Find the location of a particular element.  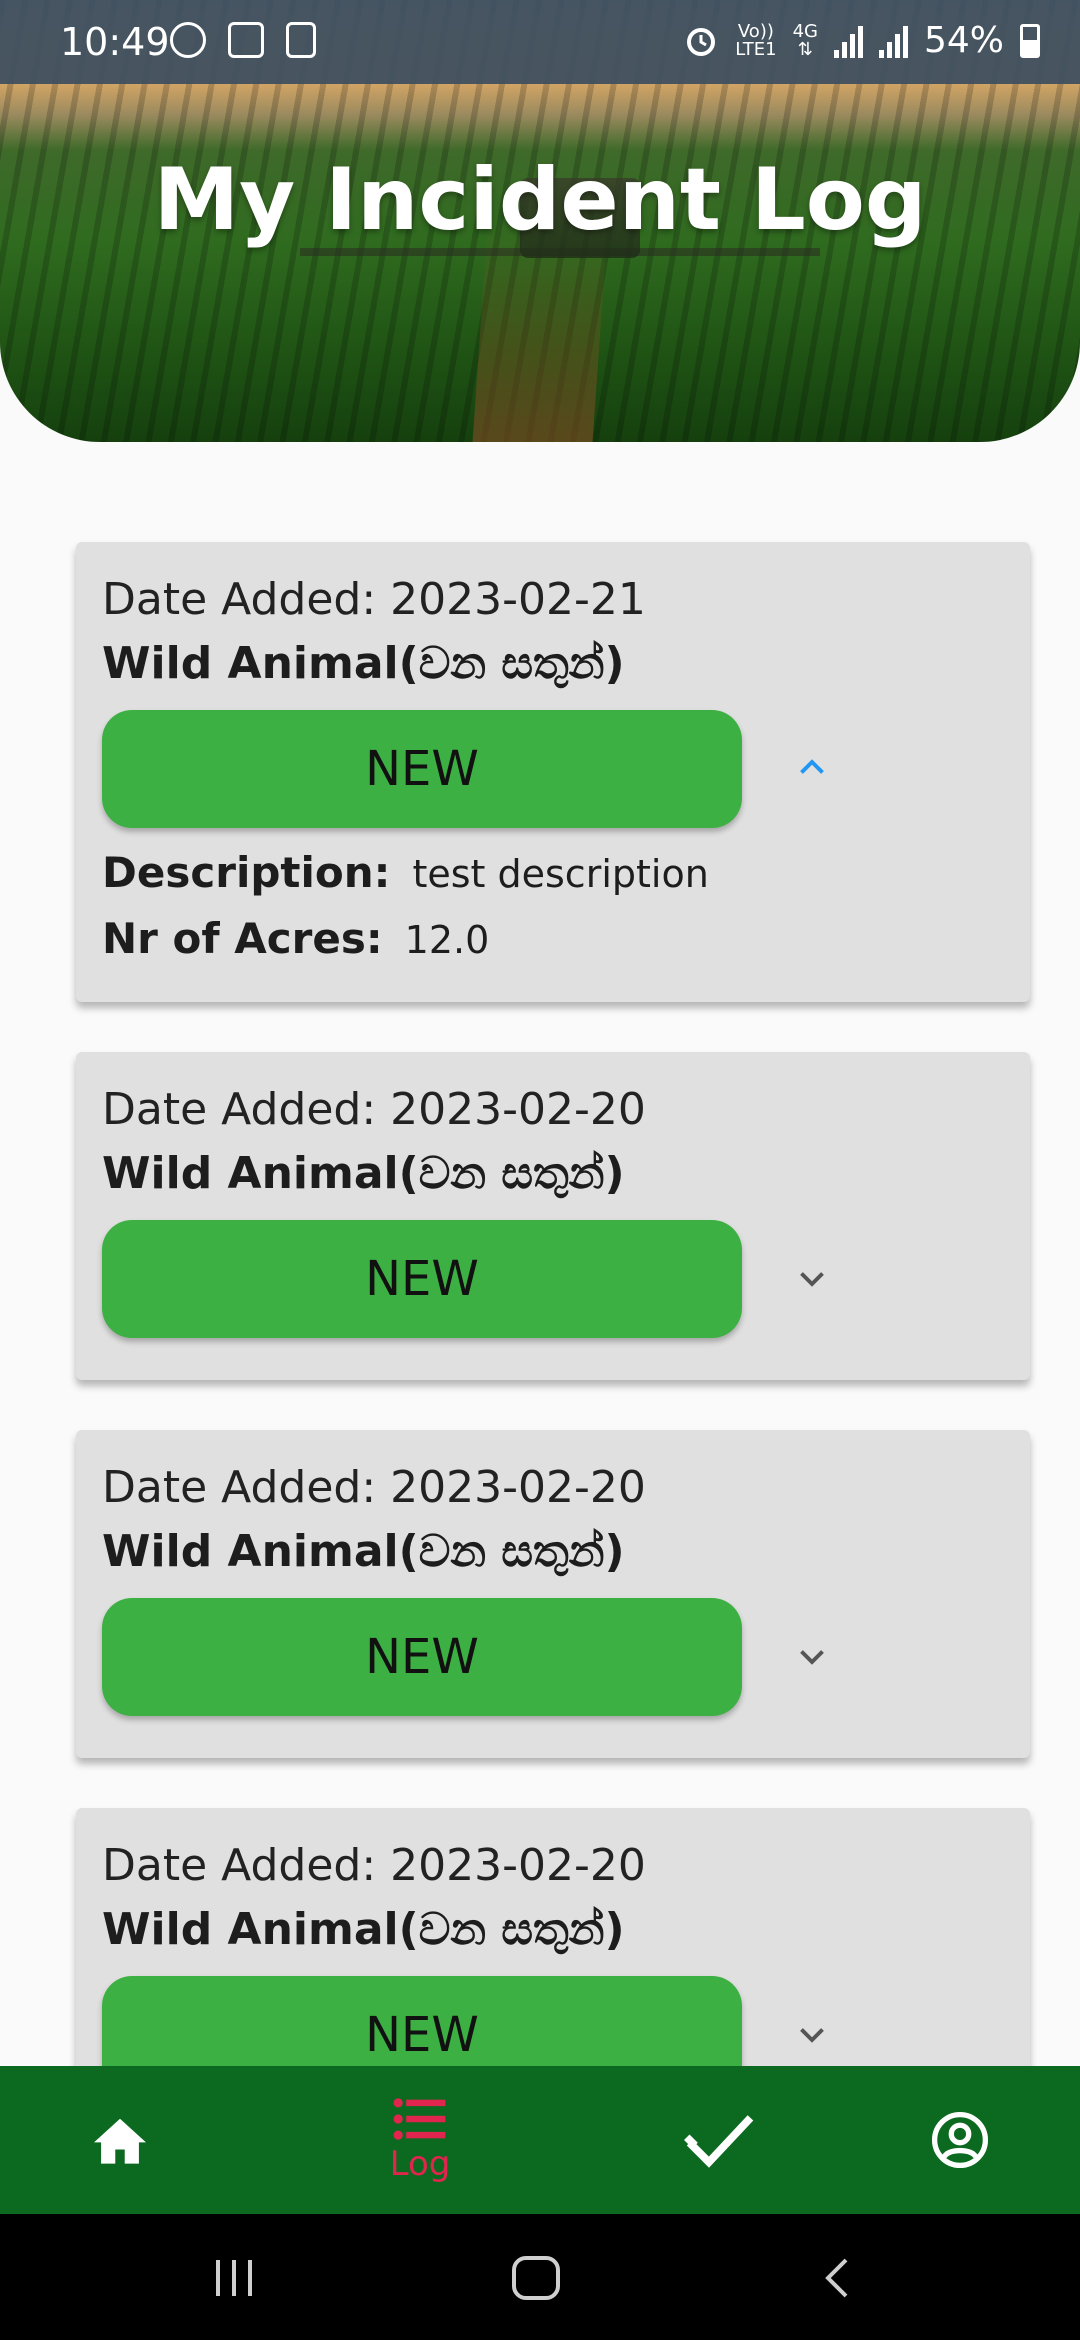

status-system-icons: Vo)) LTE1 4G ⇅ 54% is located at coordinates (861, 40).